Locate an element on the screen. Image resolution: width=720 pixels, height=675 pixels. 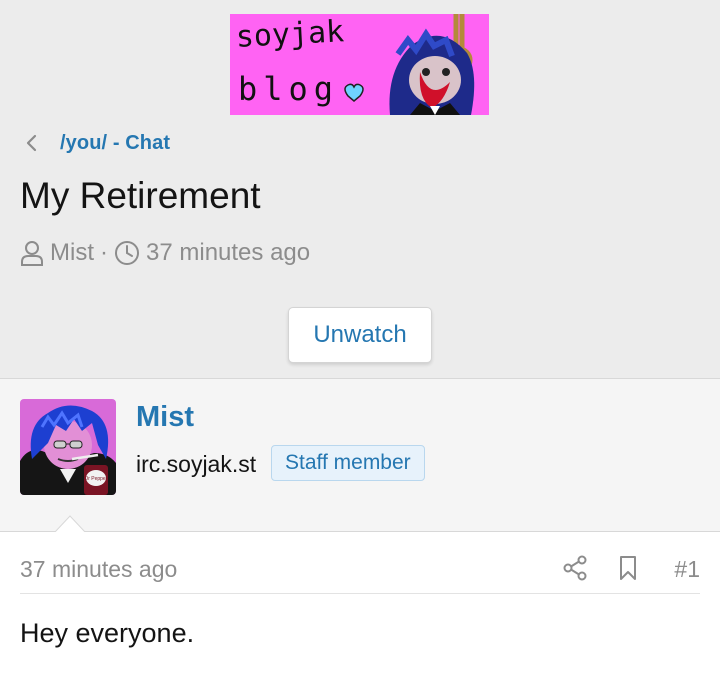
clock-icon is located at coordinates (127, 253).